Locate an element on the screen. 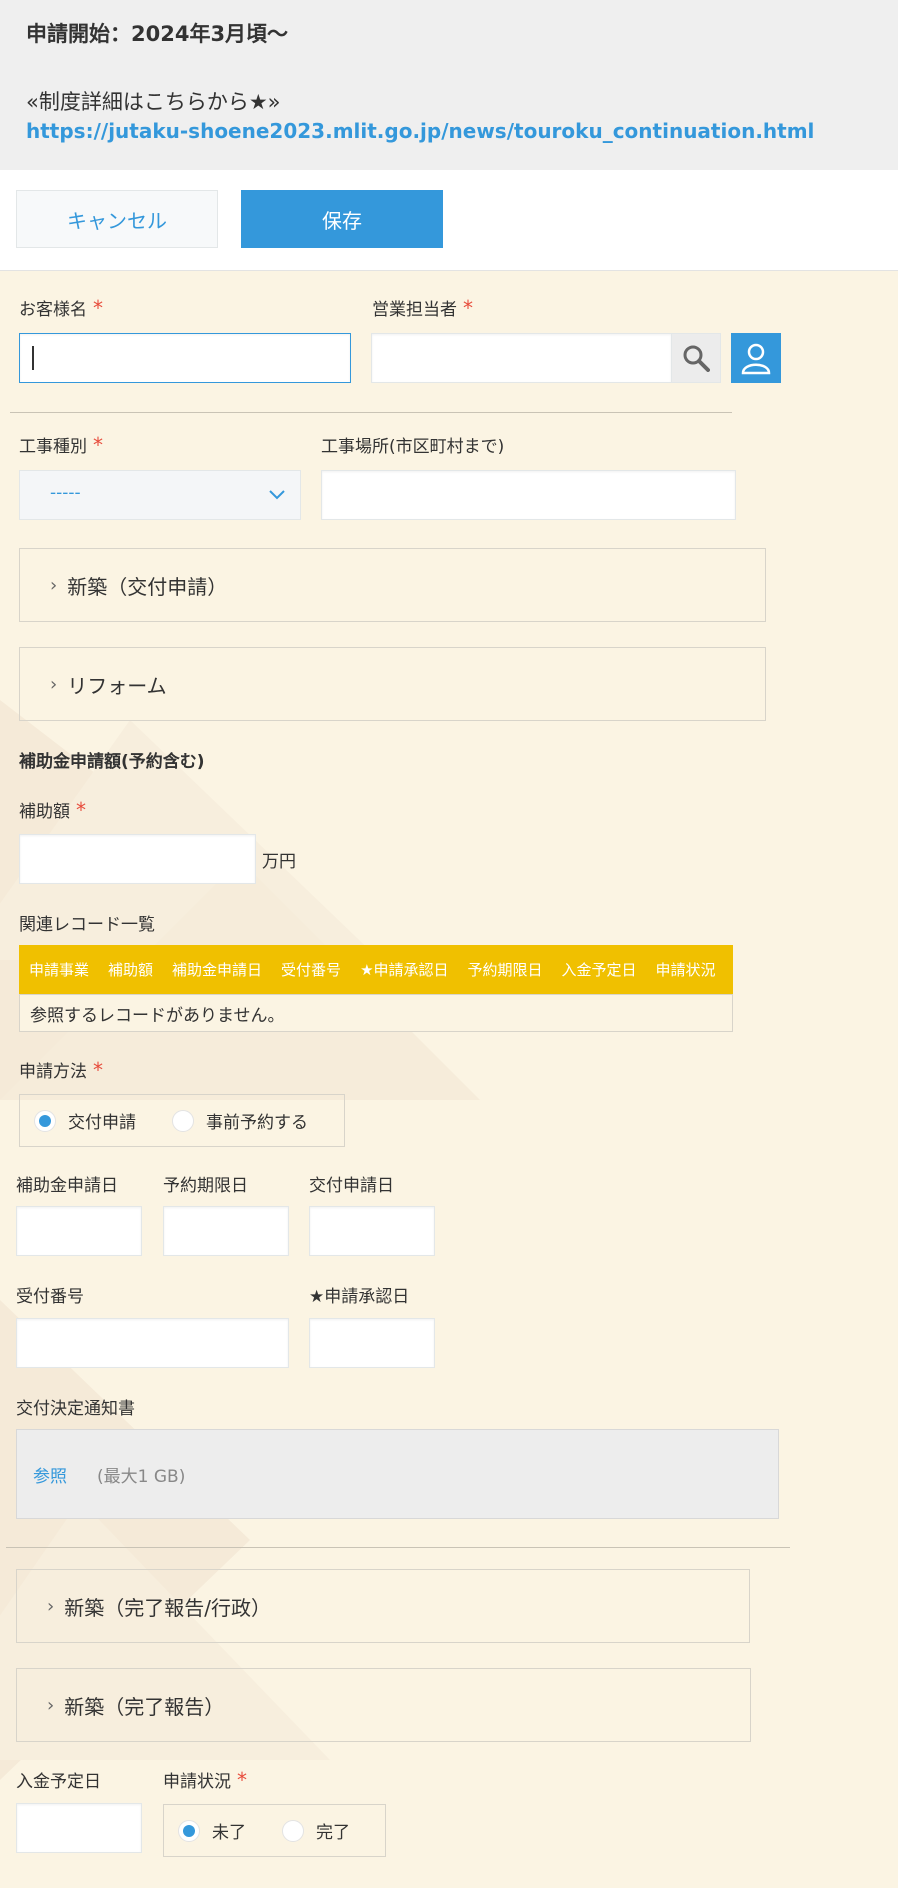  application-start-text: 申請開始：2024年3月頃〜 is located at coordinates (157, 34).